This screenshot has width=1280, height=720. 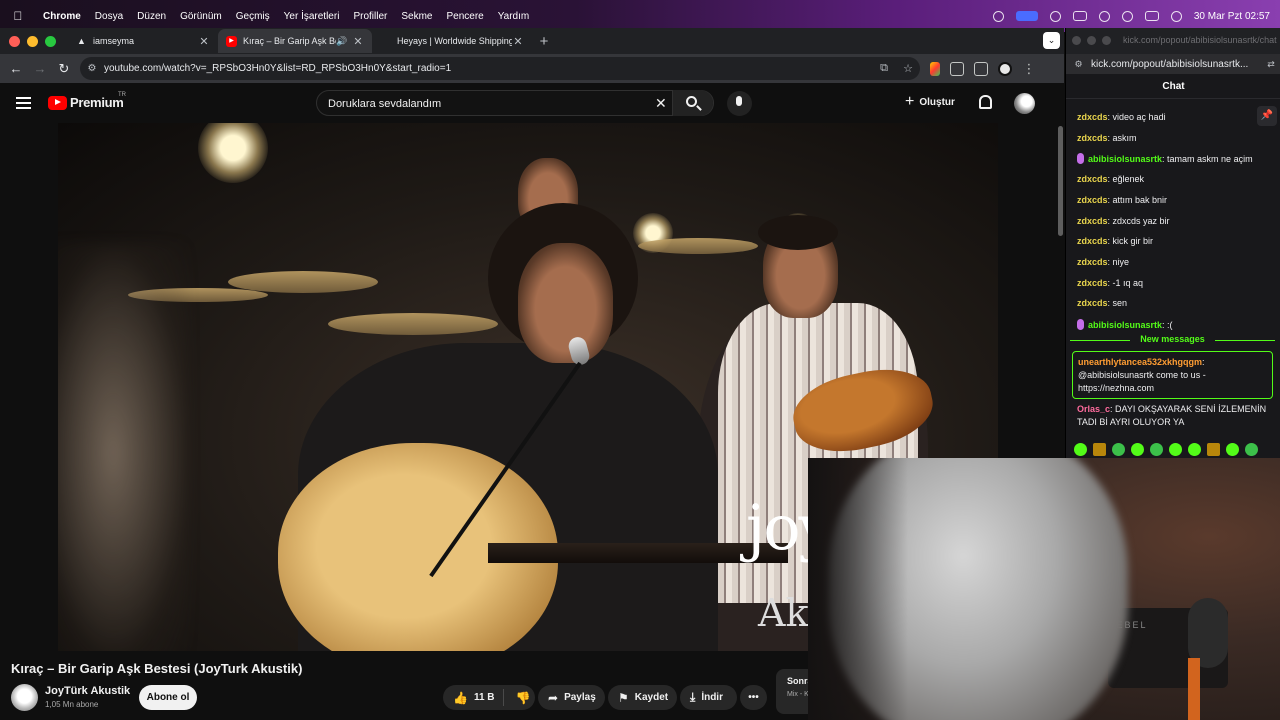 I want to click on menu-yer-isaretleri: Yer İşaretleri, so click(x=312, y=16).